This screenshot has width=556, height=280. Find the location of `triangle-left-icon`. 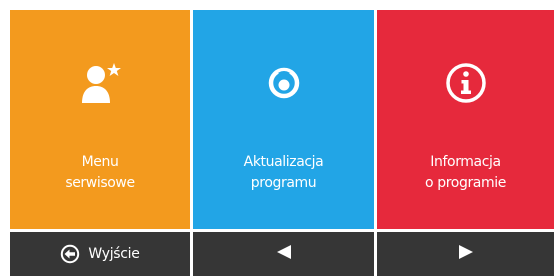

triangle-left-icon is located at coordinates (284, 254).